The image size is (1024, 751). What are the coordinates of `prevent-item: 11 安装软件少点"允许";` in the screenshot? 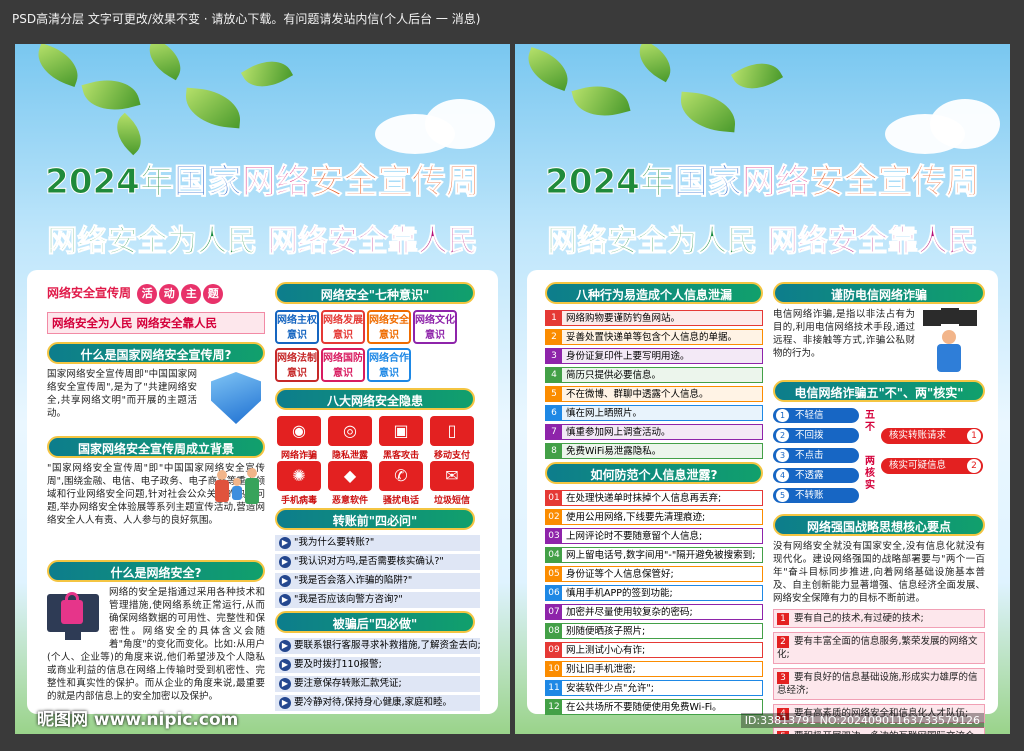 It's located at (654, 688).